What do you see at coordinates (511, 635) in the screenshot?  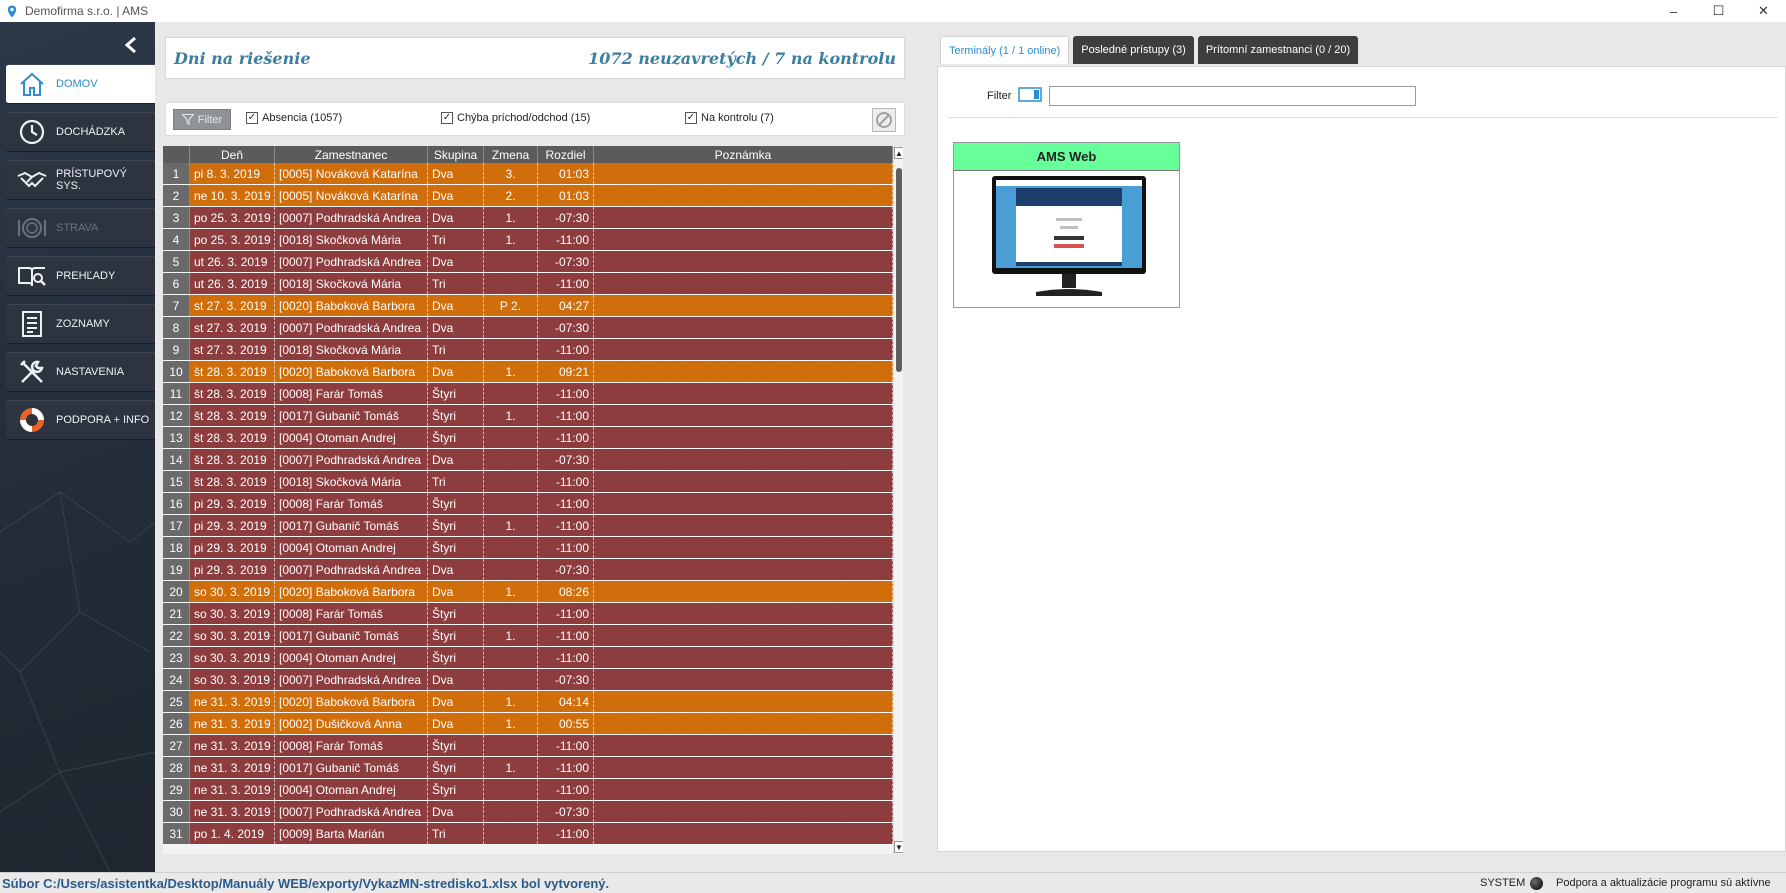 I see `cell-zmena: 1.` at bounding box center [511, 635].